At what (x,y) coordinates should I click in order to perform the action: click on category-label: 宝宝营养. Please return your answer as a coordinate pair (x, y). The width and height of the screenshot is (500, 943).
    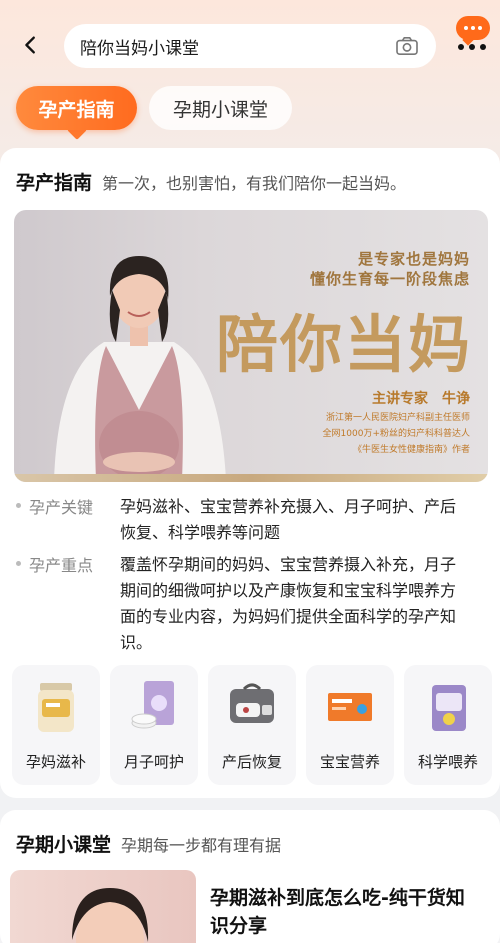
    Looking at the image, I should click on (349, 762).